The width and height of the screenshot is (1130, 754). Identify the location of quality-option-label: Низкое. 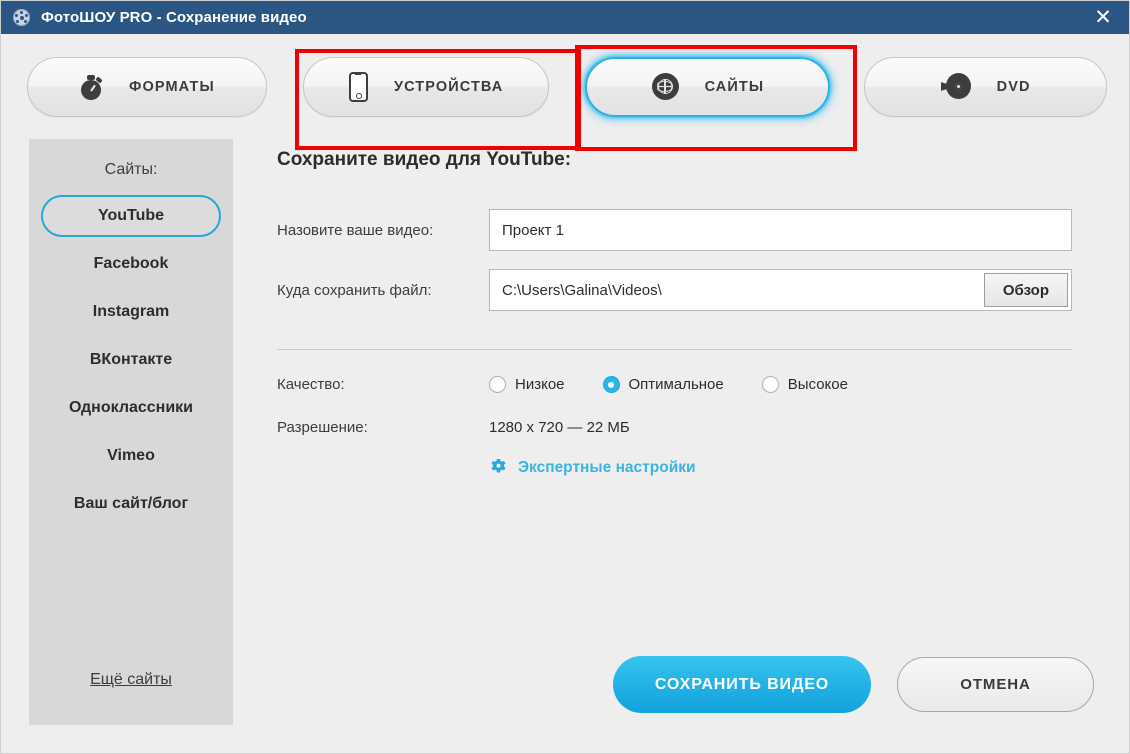
(540, 384).